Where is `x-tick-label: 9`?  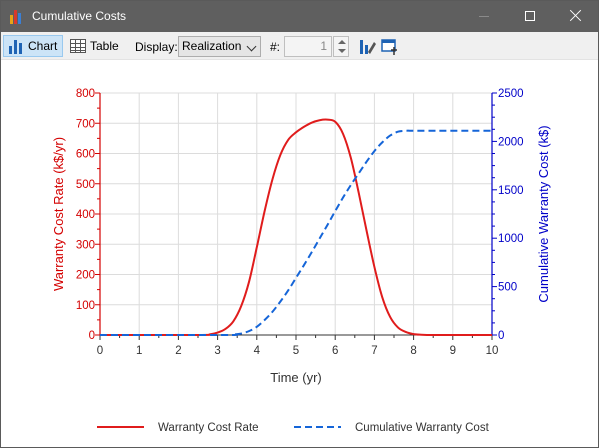
x-tick-label: 9 is located at coordinates (453, 351).